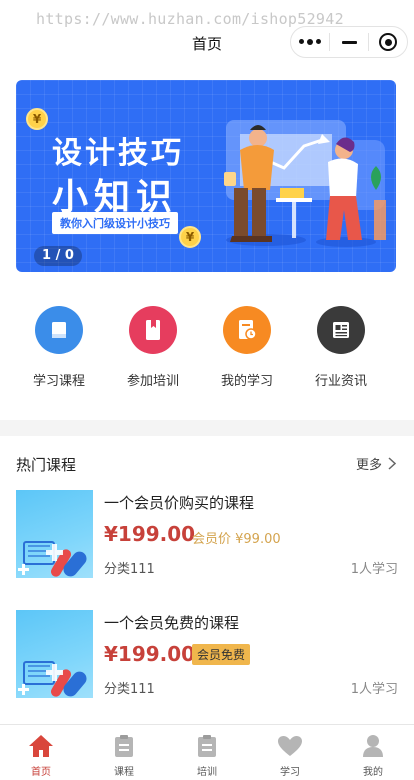  What do you see at coordinates (179, 503) in the screenshot?
I see `course-title: 一个会员价购买的课程` at bounding box center [179, 503].